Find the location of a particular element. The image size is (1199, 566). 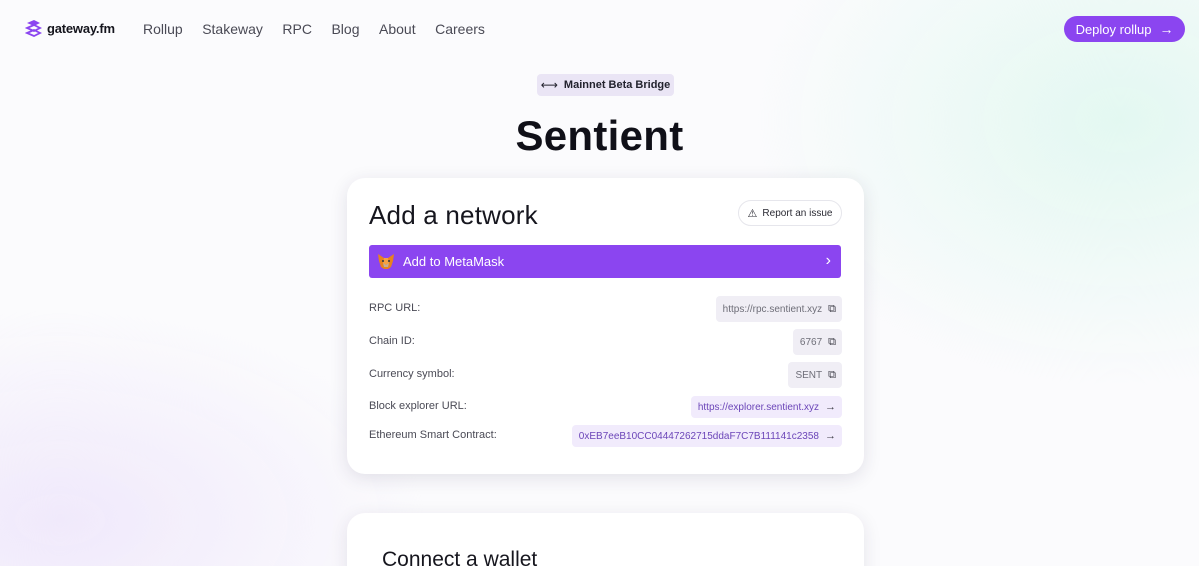

rpc-url-value: https://rpc.sentient.xyz is located at coordinates (772, 309).